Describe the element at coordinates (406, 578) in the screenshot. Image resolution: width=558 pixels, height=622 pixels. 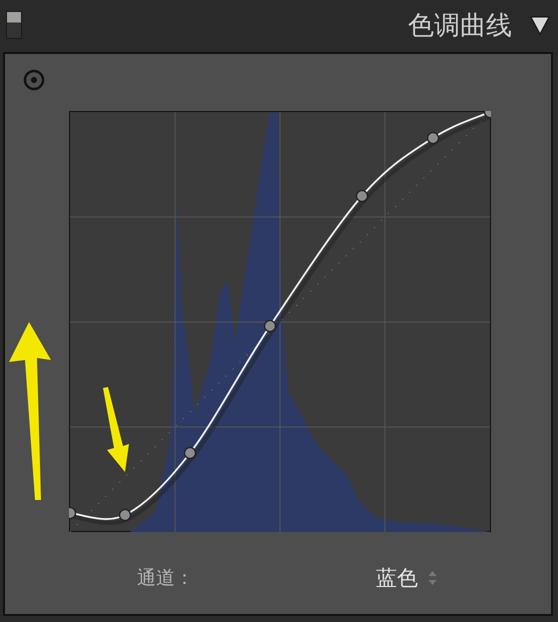
I see `channel-select: 蓝色` at that location.